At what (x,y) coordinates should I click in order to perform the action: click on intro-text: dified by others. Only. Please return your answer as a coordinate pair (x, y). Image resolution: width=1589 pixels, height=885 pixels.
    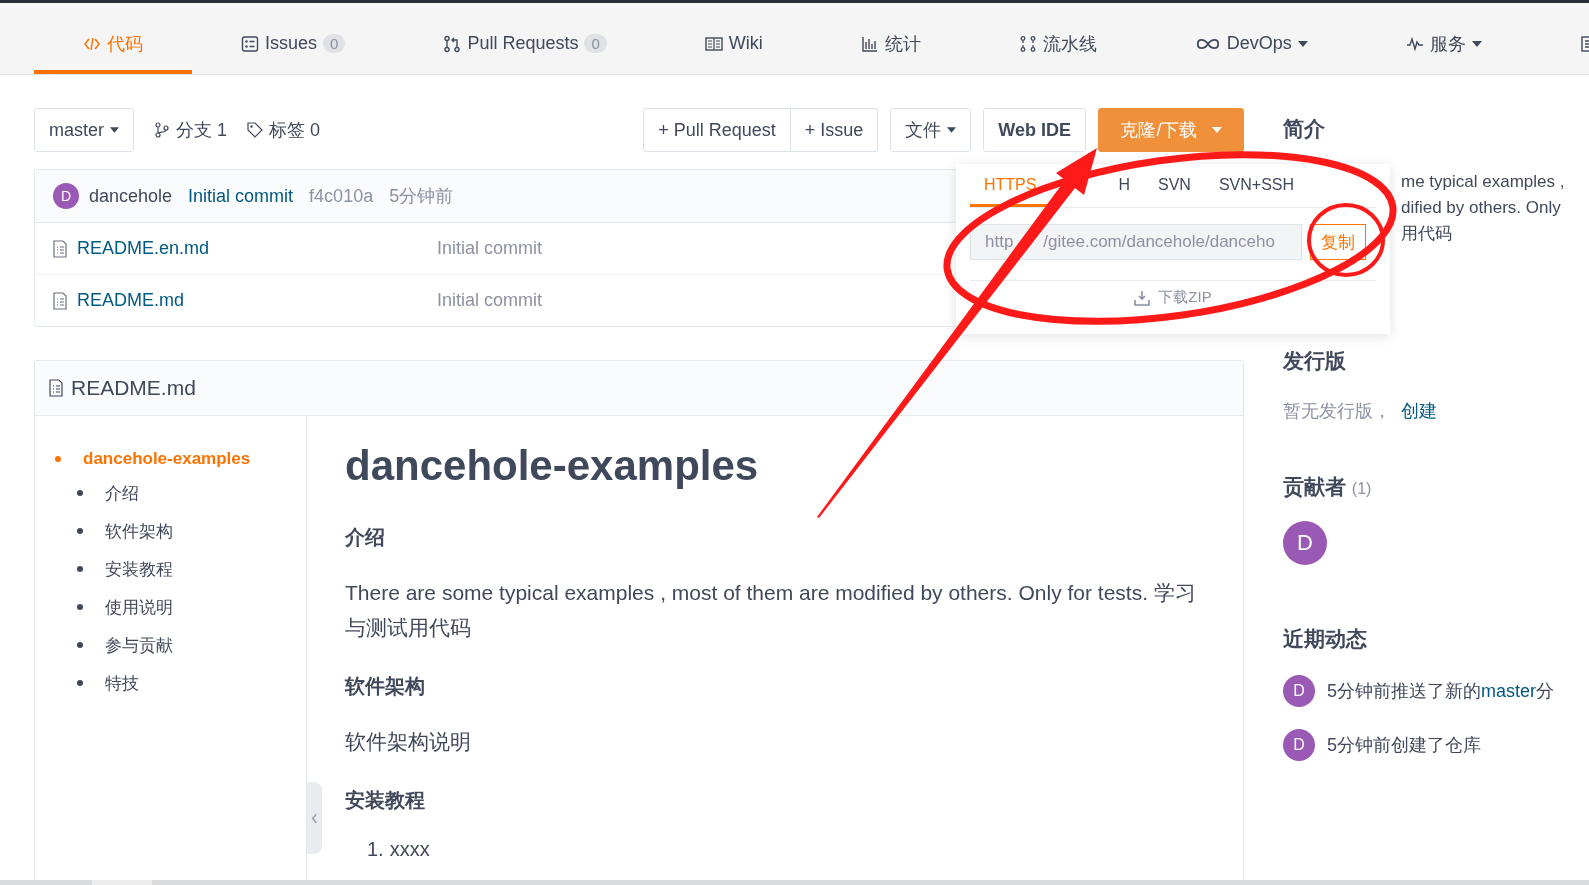
    Looking at the image, I should click on (1481, 208).